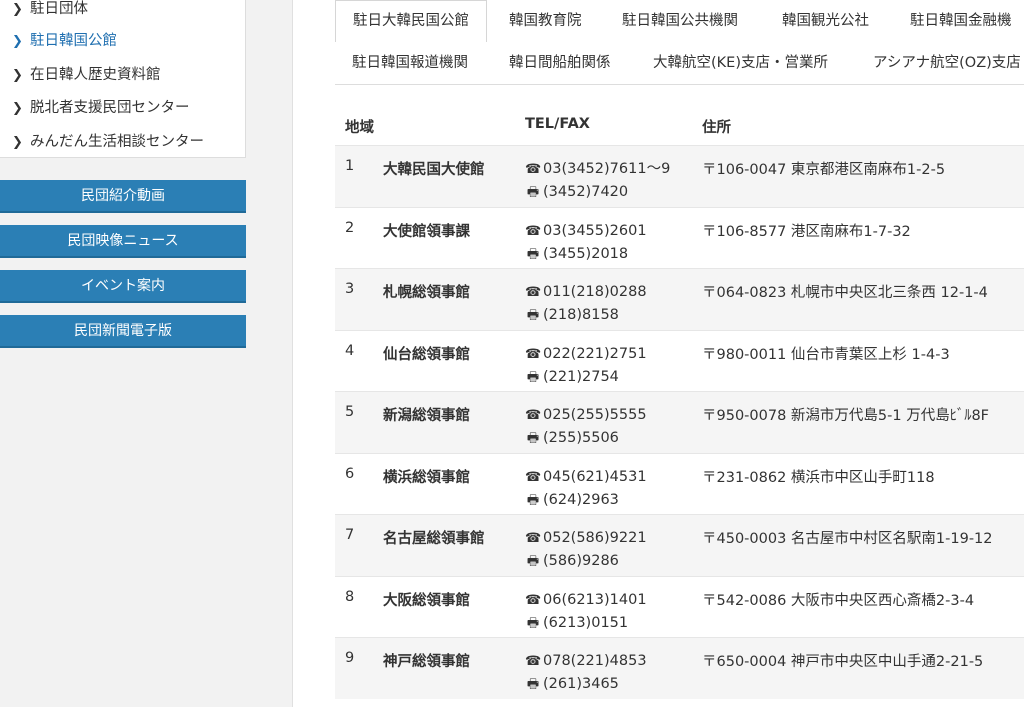  Describe the element at coordinates (350, 289) in the screenshot. I see `row-number: 3` at that location.